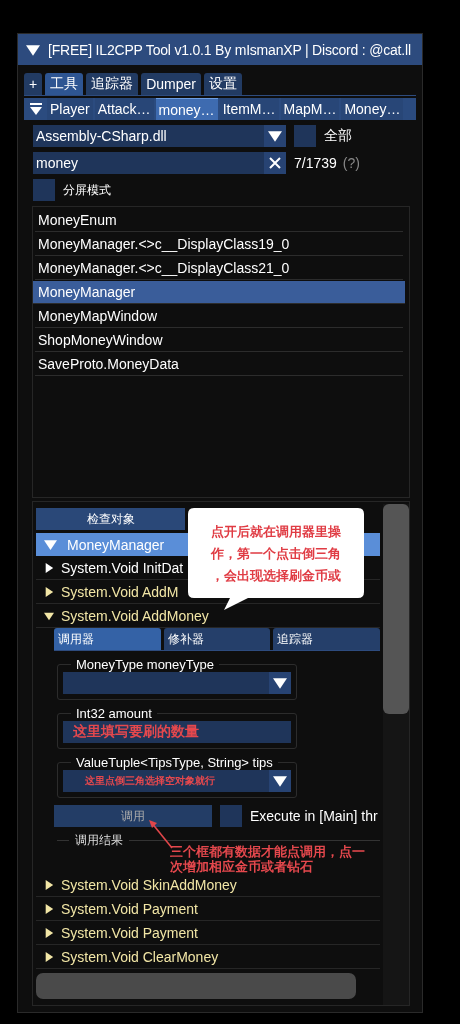  Describe the element at coordinates (114, 713) in the screenshot. I see `param-label: Int32 amount` at that location.